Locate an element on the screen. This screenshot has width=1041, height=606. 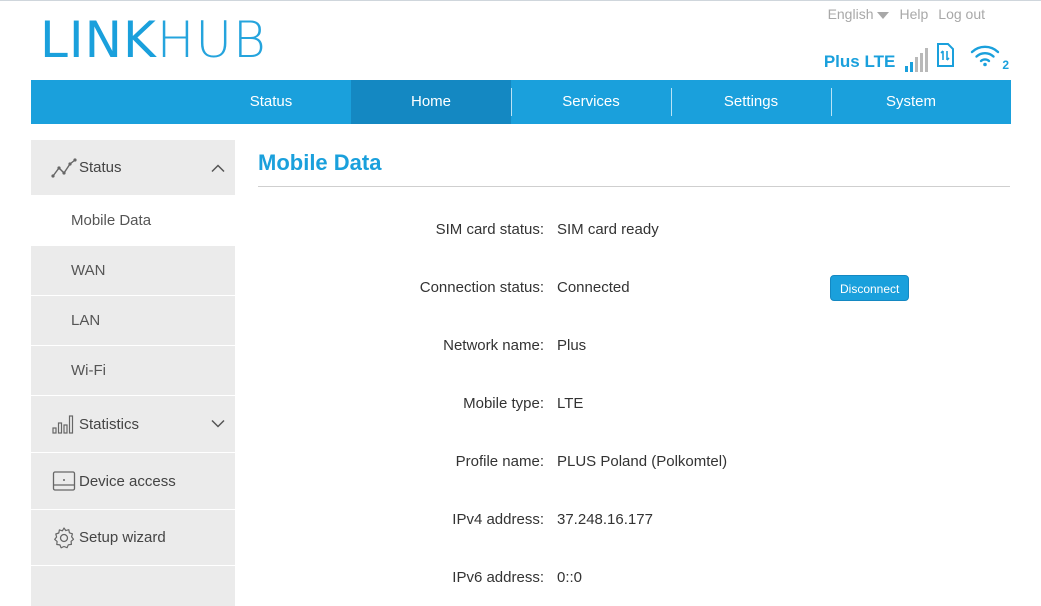
sidebar-item-label: LAN is located at coordinates (86, 320).